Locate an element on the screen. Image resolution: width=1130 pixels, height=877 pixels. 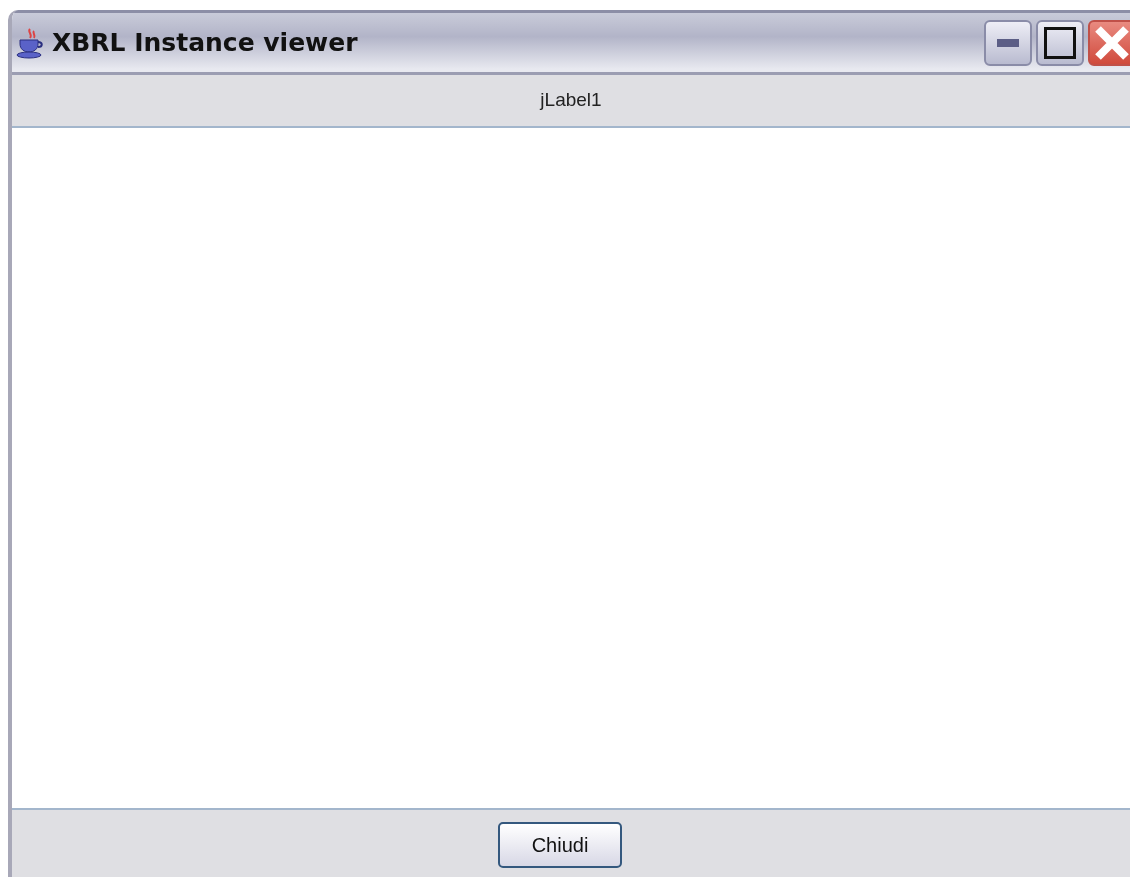
close-button is located at coordinates (1109, 42).